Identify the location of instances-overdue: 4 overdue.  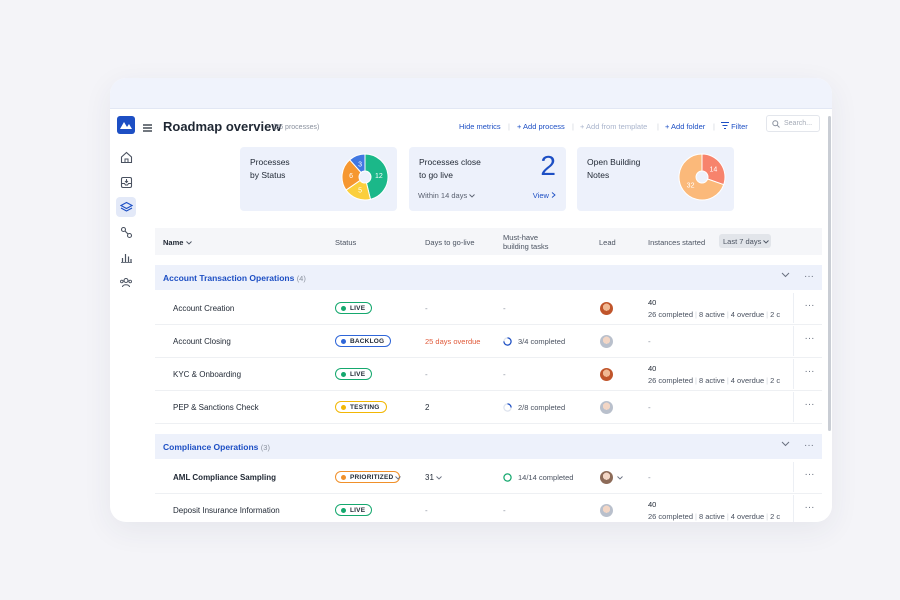
(747, 380).